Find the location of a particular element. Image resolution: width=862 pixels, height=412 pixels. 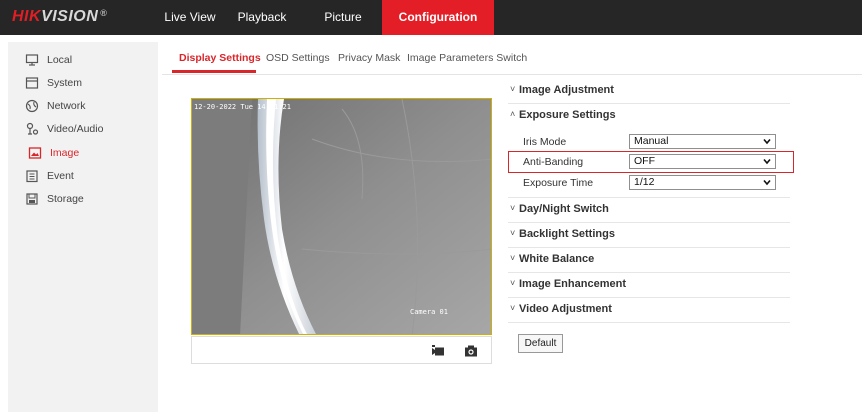

tab-osd-settings: OSD Settings is located at coordinates (298, 58).